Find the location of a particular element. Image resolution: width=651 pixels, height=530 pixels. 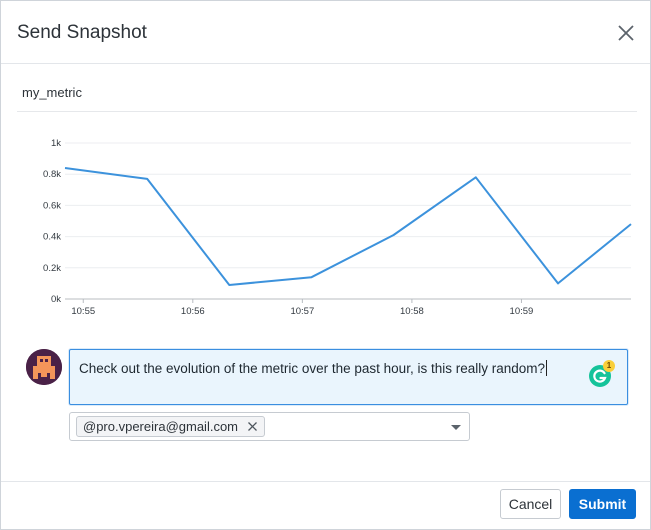

text-caret is located at coordinates (546, 368).